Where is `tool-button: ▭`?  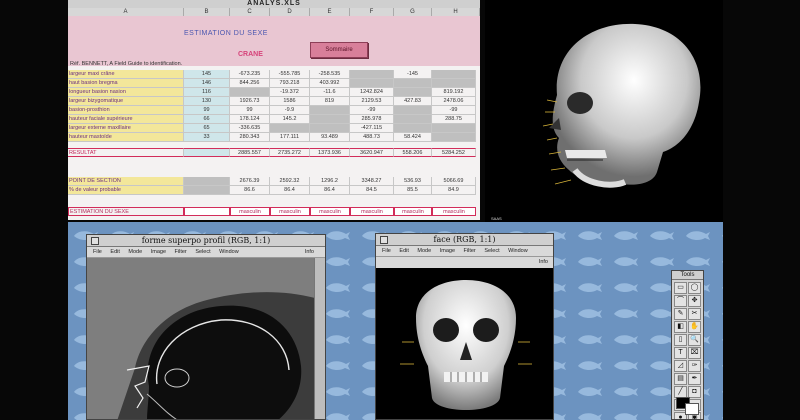
tool-button: ▭ is located at coordinates (680, 288).